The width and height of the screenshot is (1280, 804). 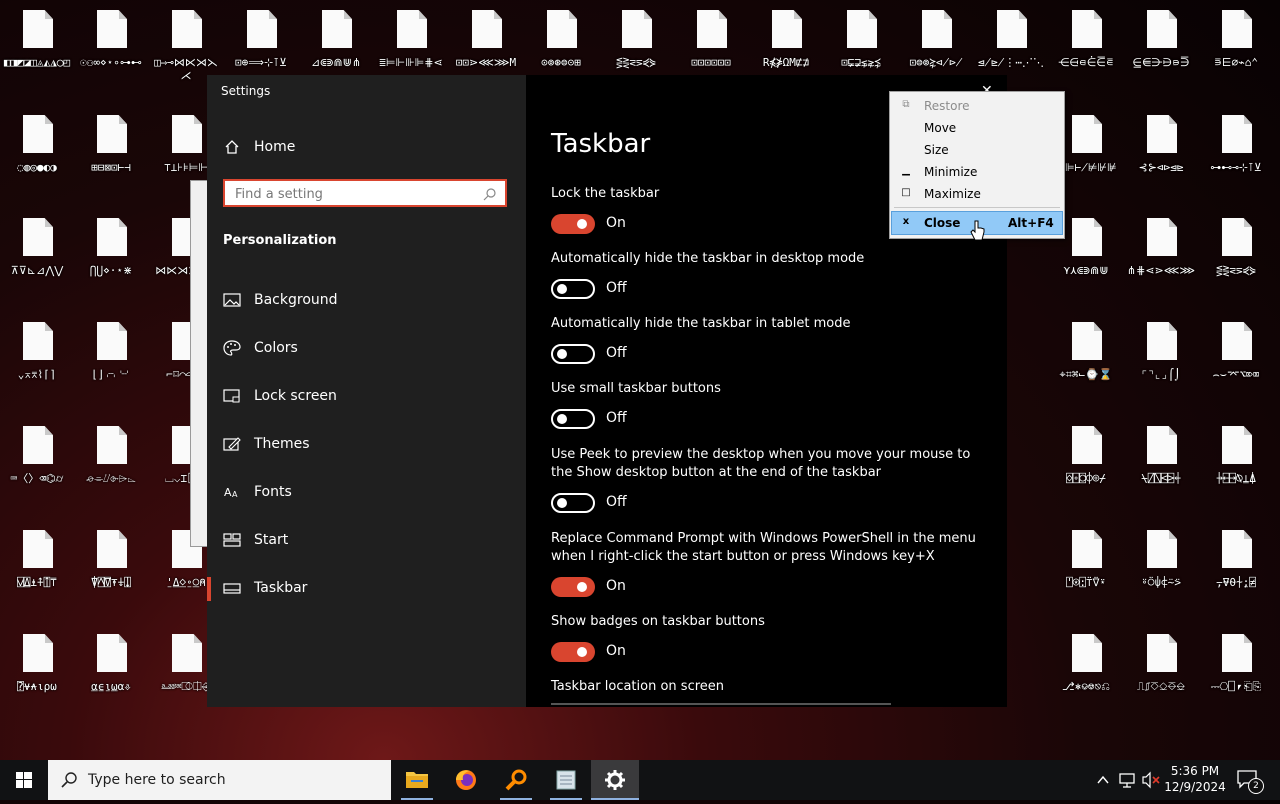 What do you see at coordinates (1236, 53) in the screenshot?
I see `desktop-file-icon: ⋾⋿⌀⌁⌂⌃` at bounding box center [1236, 53].